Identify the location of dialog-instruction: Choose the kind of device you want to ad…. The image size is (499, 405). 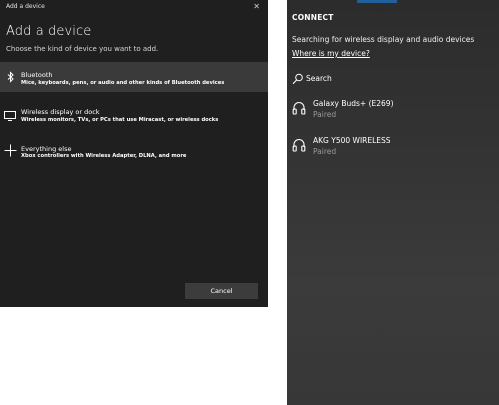
(82, 49).